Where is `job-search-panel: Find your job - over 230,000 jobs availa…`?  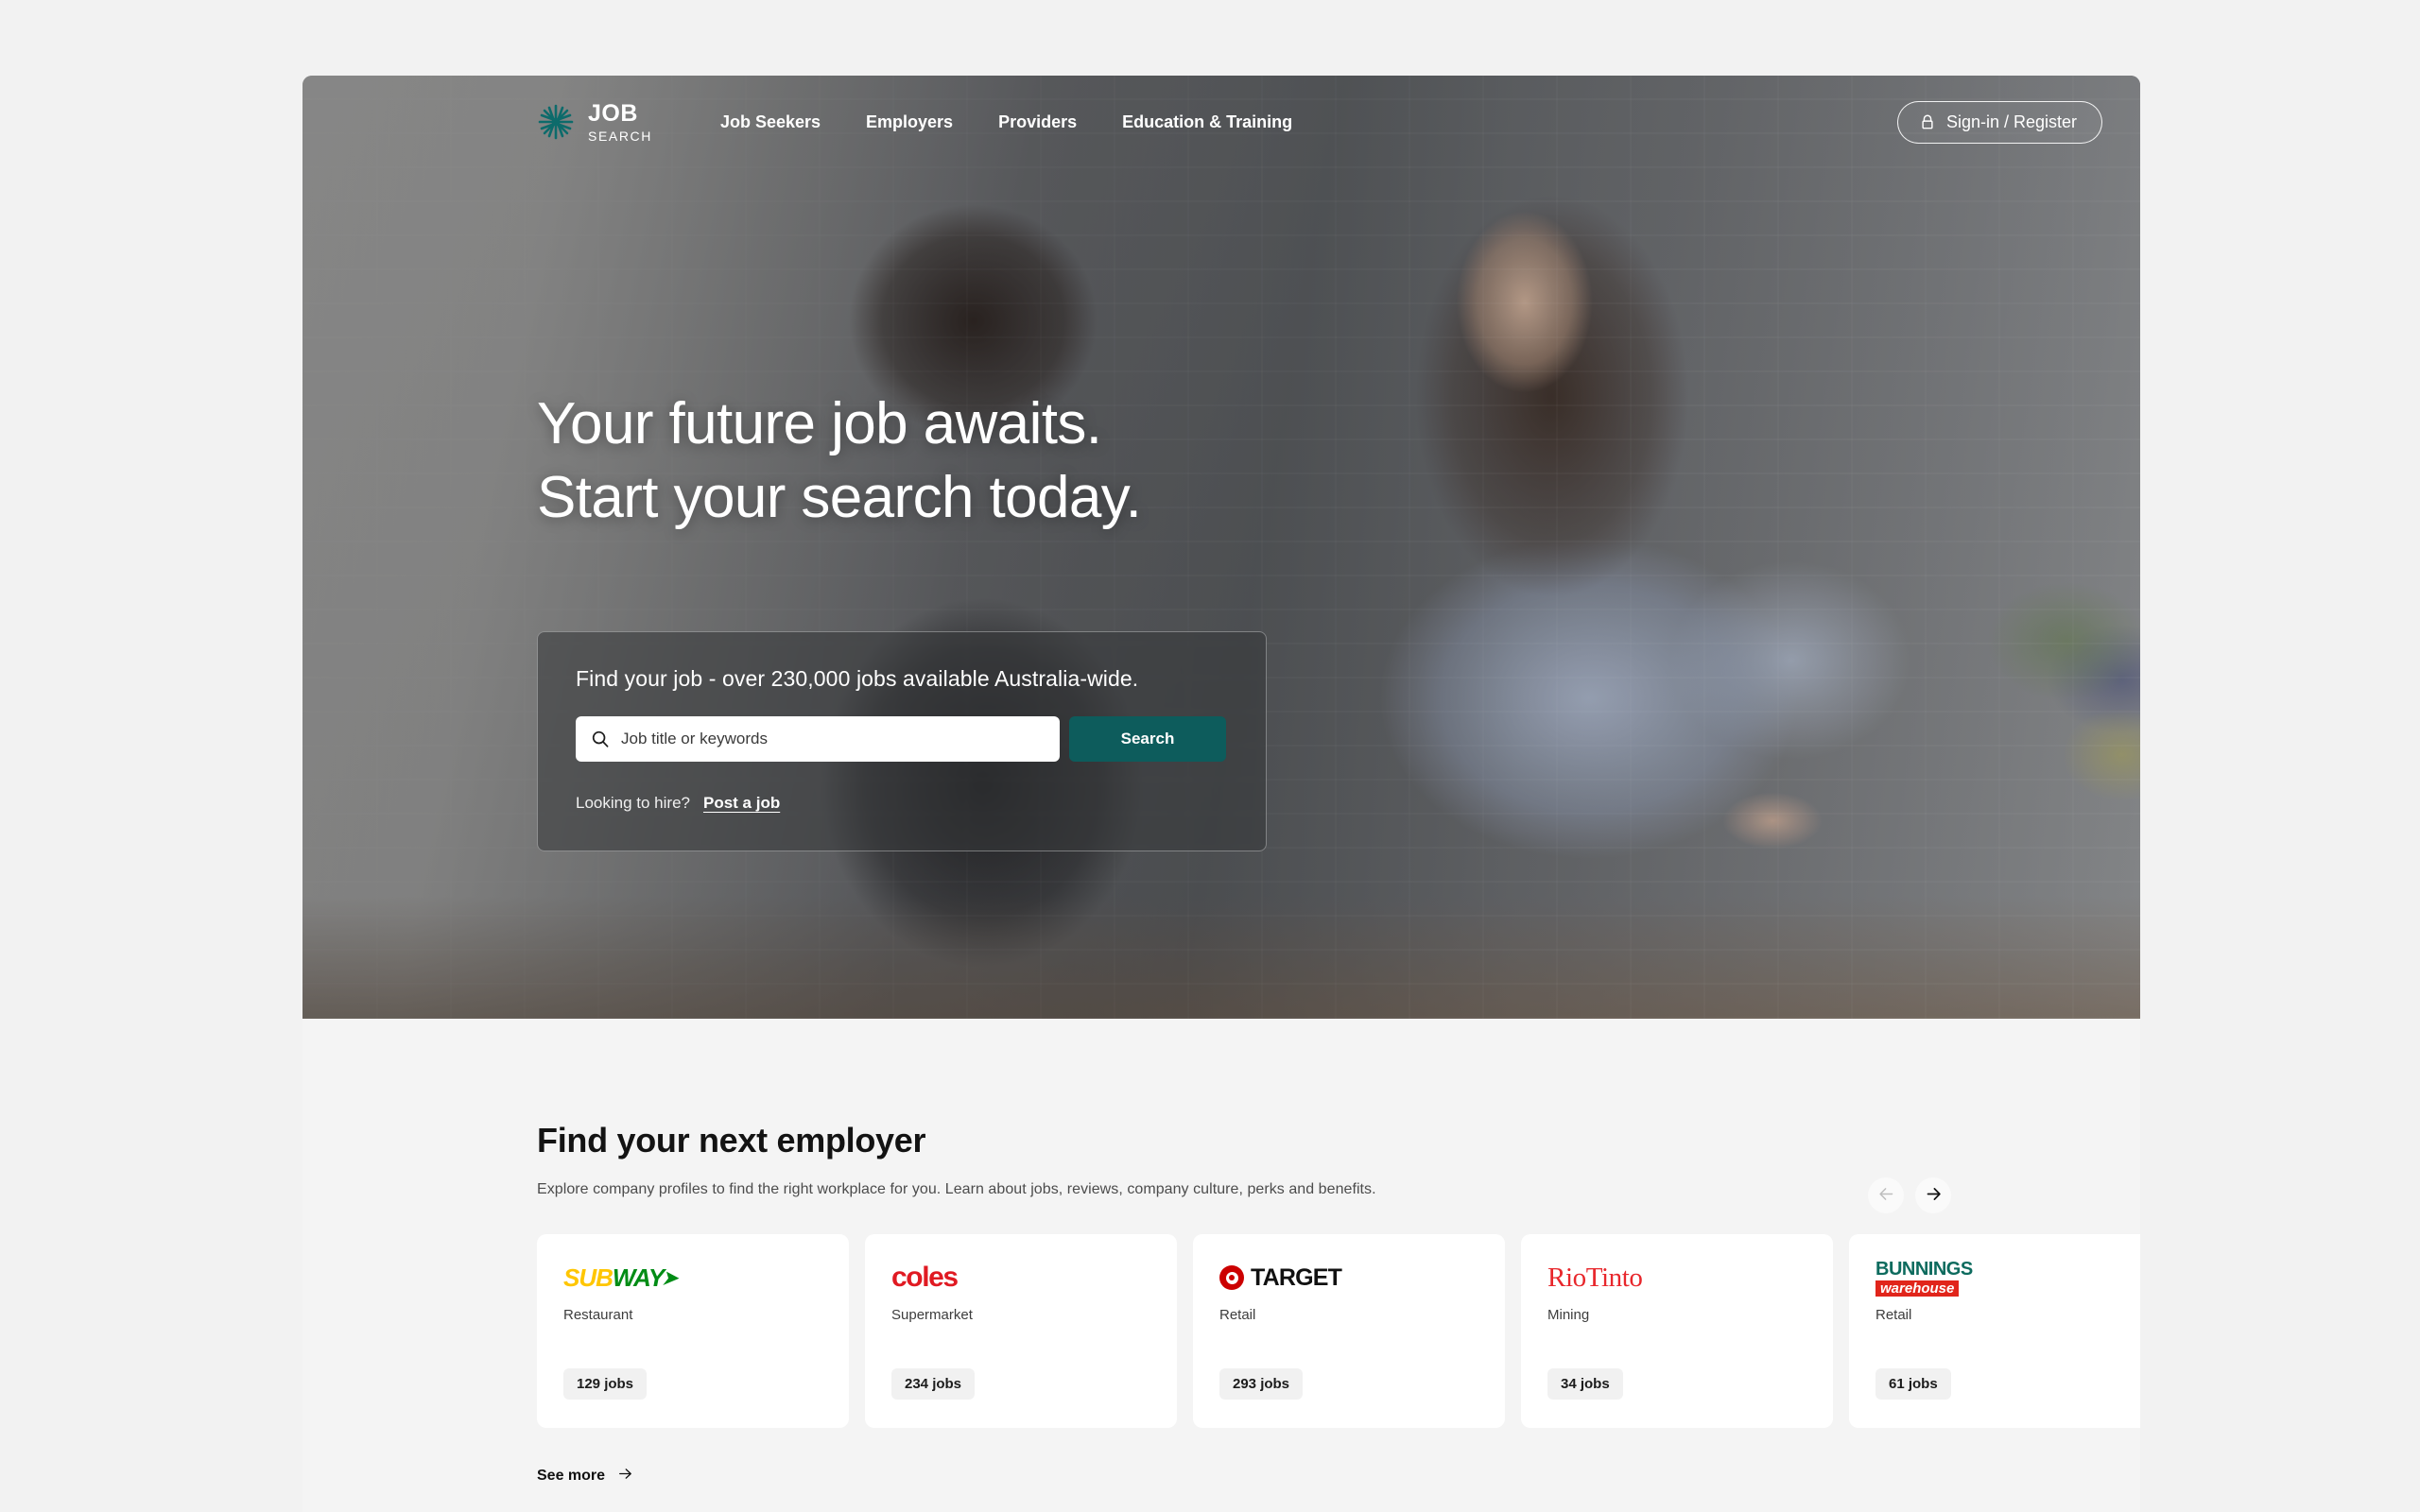 job-search-panel: Find your job - over 230,000 jobs availa… is located at coordinates (902, 741).